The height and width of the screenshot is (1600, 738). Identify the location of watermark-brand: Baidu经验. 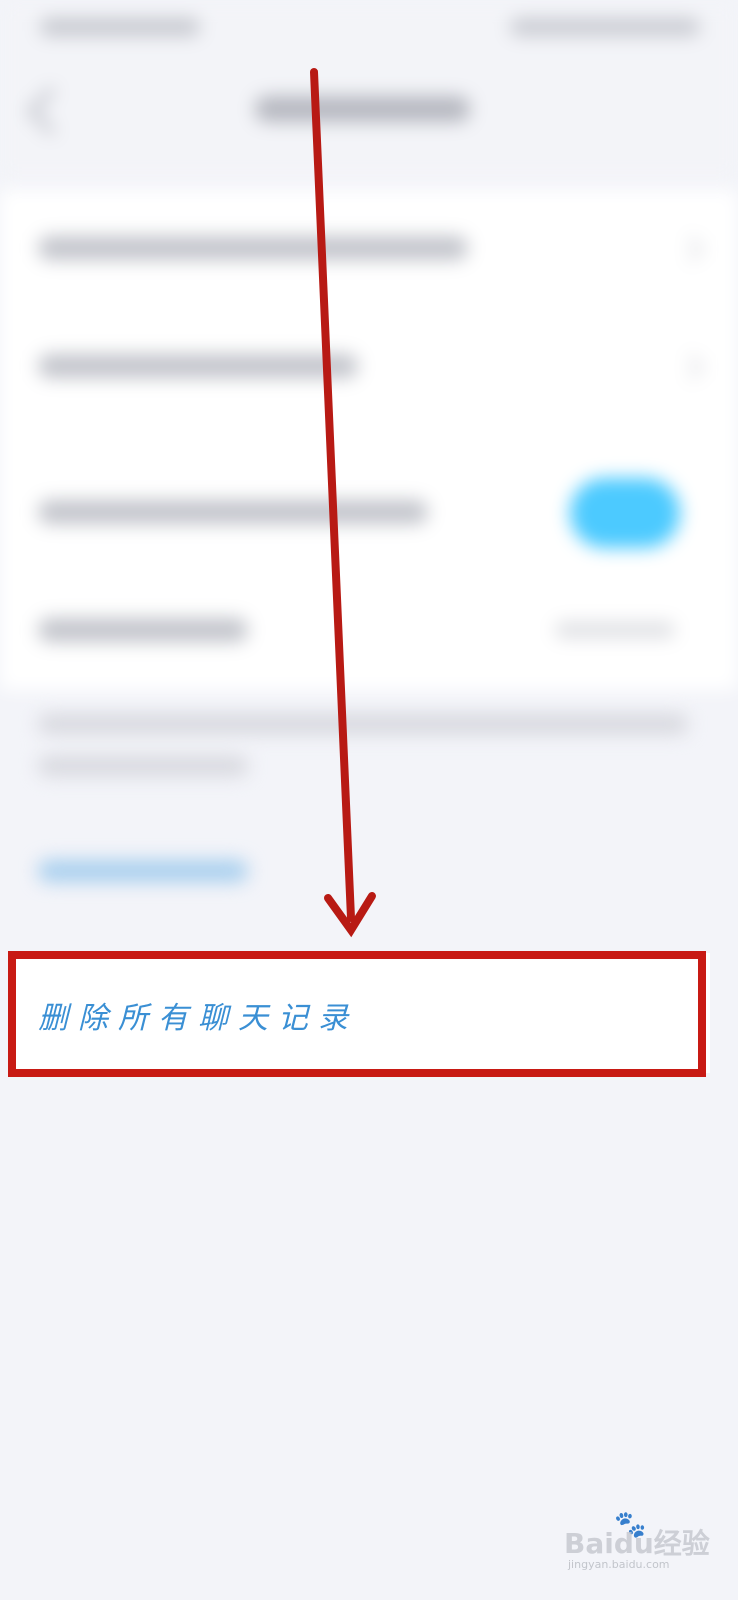
(637, 1543).